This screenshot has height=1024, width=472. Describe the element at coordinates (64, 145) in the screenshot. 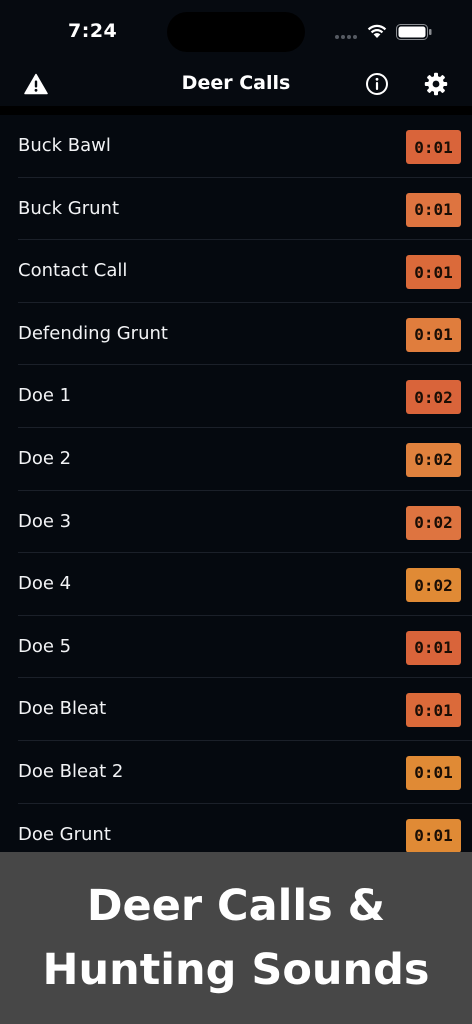

I see `call-name: Buck Bawl` at that location.